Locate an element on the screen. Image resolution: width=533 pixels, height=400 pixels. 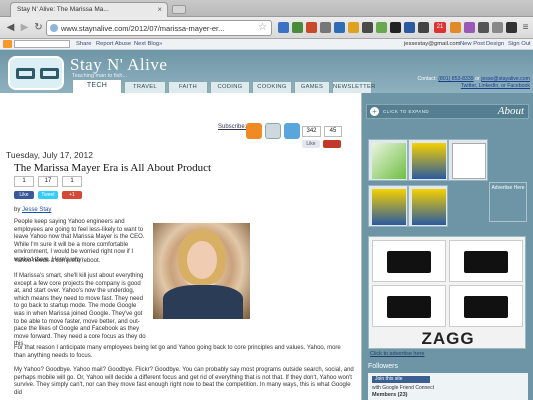
wrench-menu-icon: ≡ is located at coordinates (525, 27).